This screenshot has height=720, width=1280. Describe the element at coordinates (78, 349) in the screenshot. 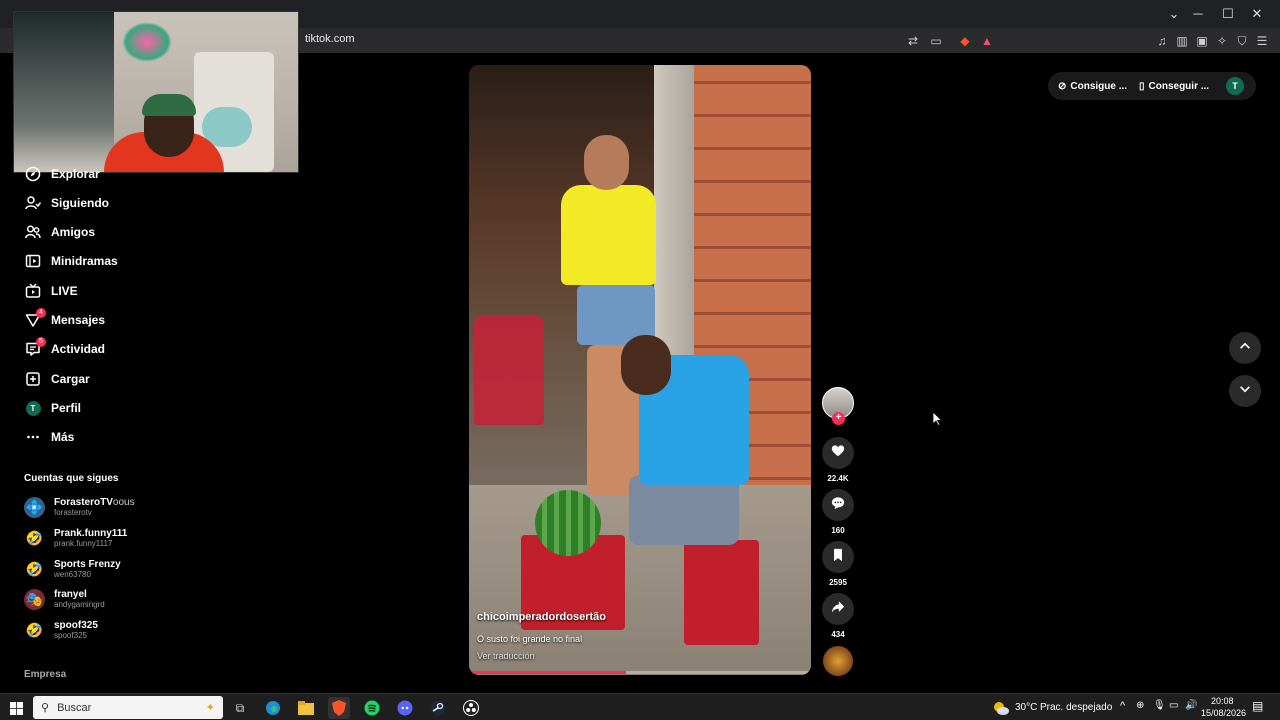

I see `sidebar-item-label: Actividad` at that location.